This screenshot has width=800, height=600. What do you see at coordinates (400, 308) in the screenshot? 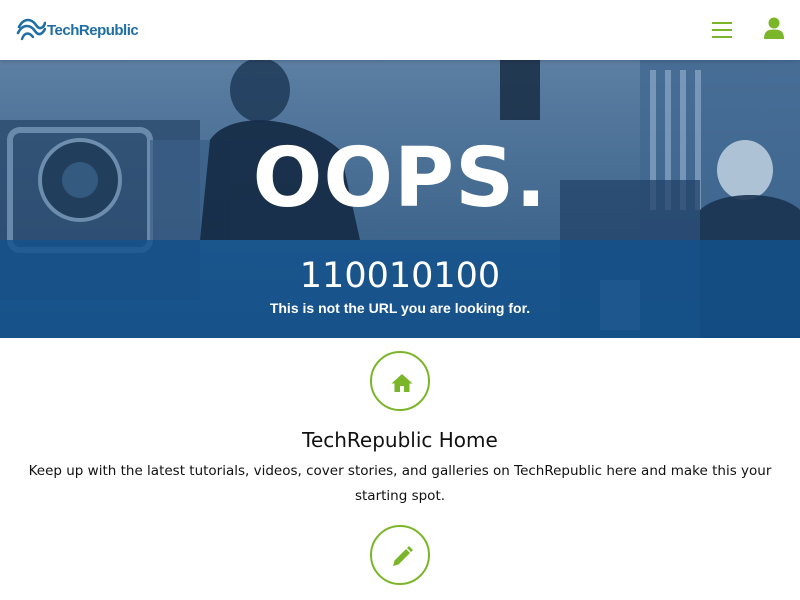
I see `hero-subtitle: This is not the URL you are looking for.` at bounding box center [400, 308].